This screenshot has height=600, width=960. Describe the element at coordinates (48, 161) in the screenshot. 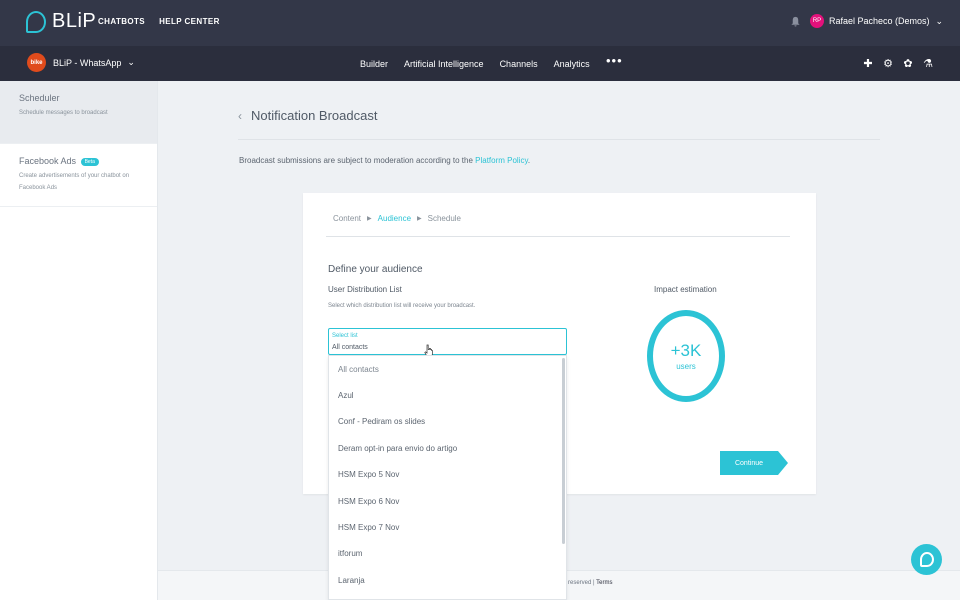

I see `sidebar-item-label: Facebook Ads` at that location.